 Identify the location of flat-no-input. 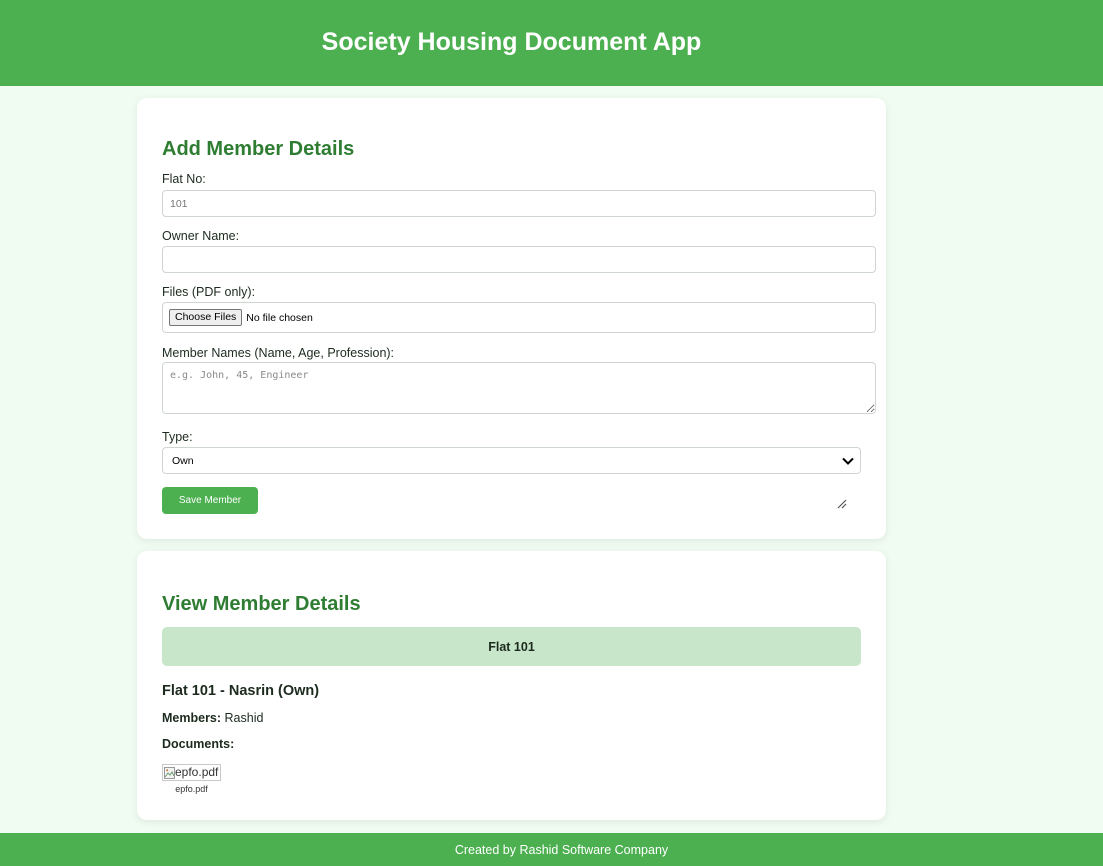
(519, 203).